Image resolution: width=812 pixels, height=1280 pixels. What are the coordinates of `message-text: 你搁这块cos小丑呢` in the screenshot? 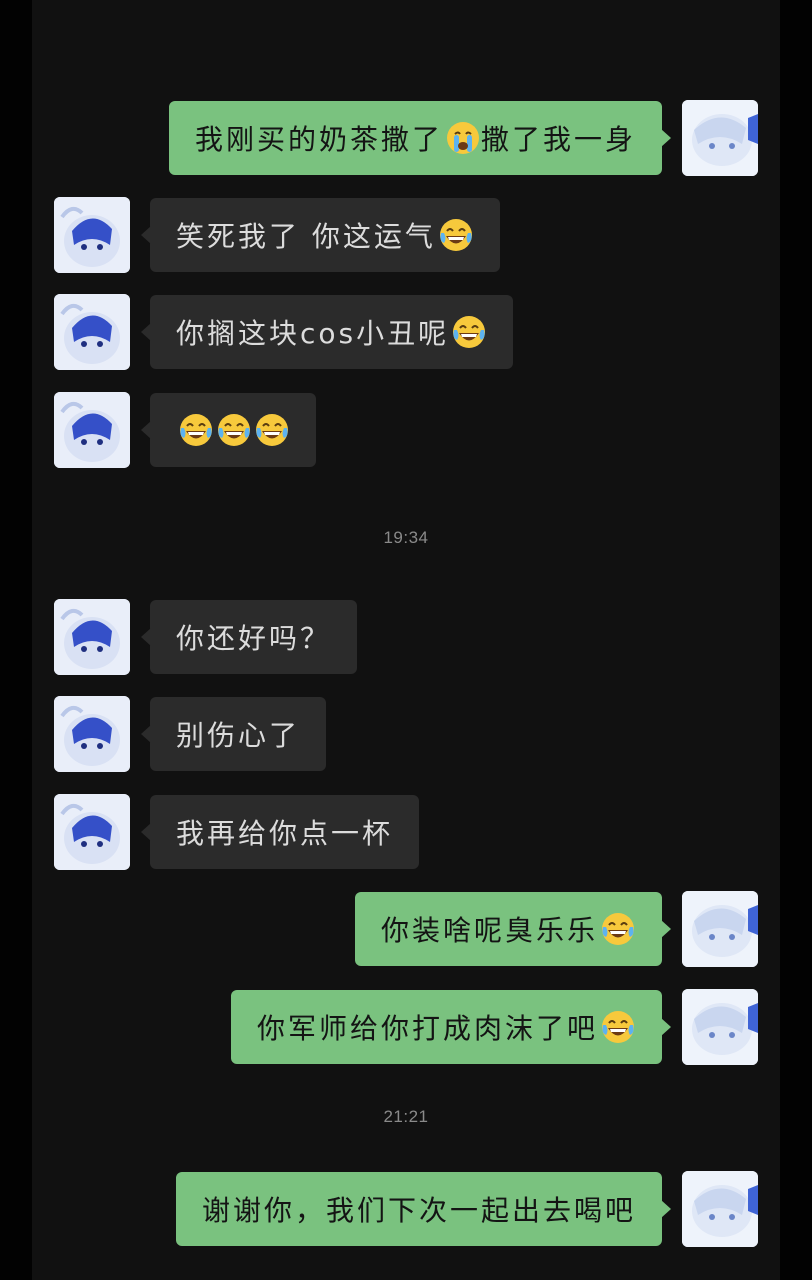 It's located at (313, 333).